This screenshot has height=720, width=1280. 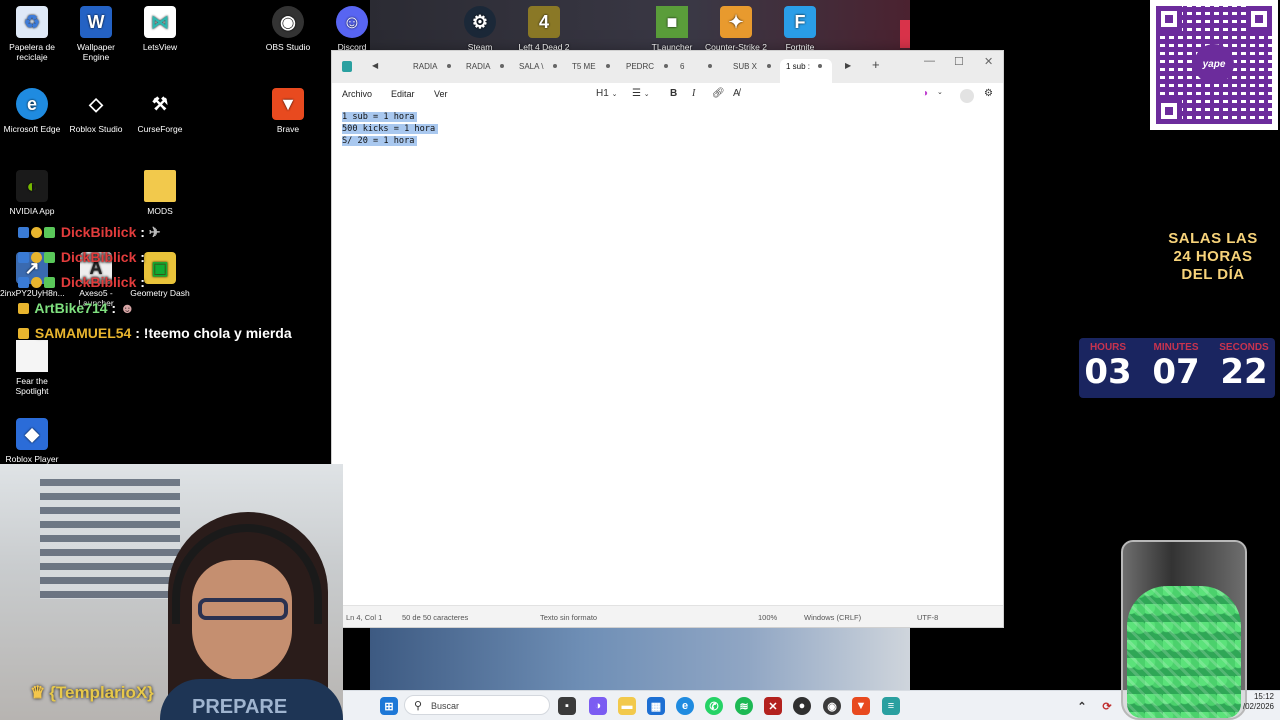 I want to click on tab: T5 ME, so click(x=588, y=71).